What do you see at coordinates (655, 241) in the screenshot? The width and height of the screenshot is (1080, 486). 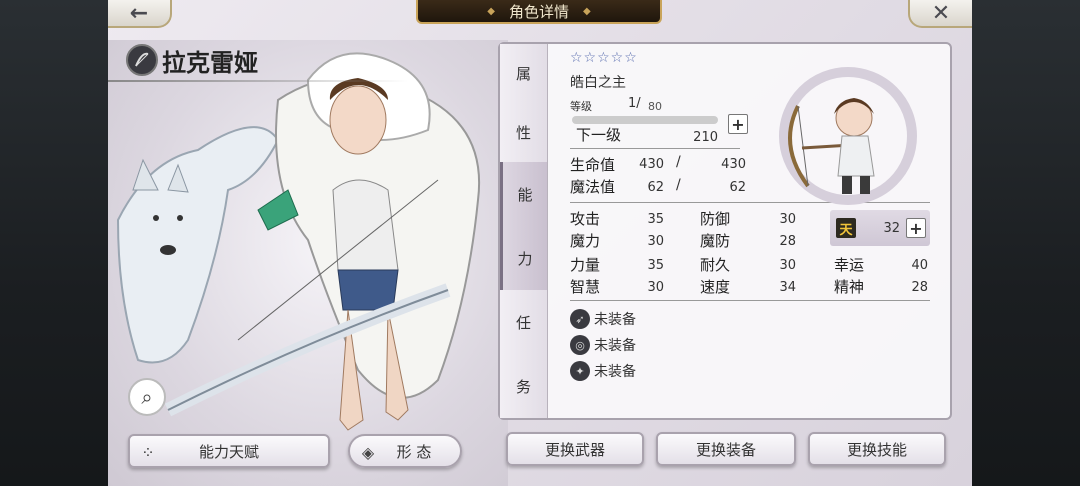 I see `magic-value: 30` at bounding box center [655, 241].